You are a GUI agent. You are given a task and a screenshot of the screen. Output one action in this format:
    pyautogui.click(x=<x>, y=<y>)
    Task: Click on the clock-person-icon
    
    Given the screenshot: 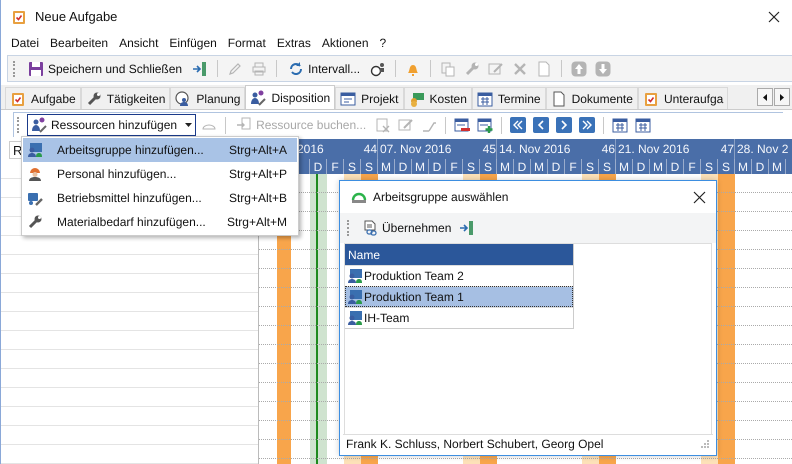 What is the action you would take?
    pyautogui.click(x=183, y=98)
    